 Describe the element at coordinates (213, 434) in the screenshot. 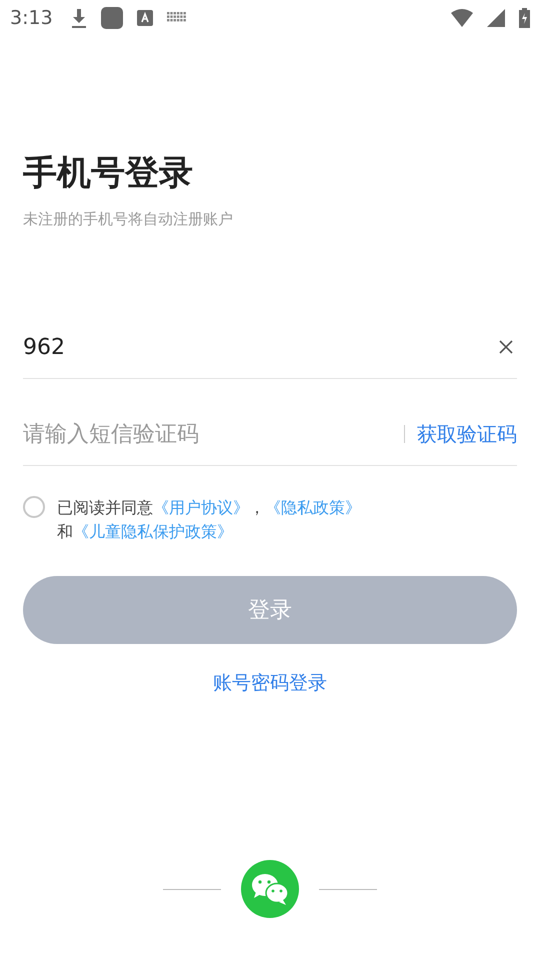

I see `code-field: 请输入短信验证码` at that location.